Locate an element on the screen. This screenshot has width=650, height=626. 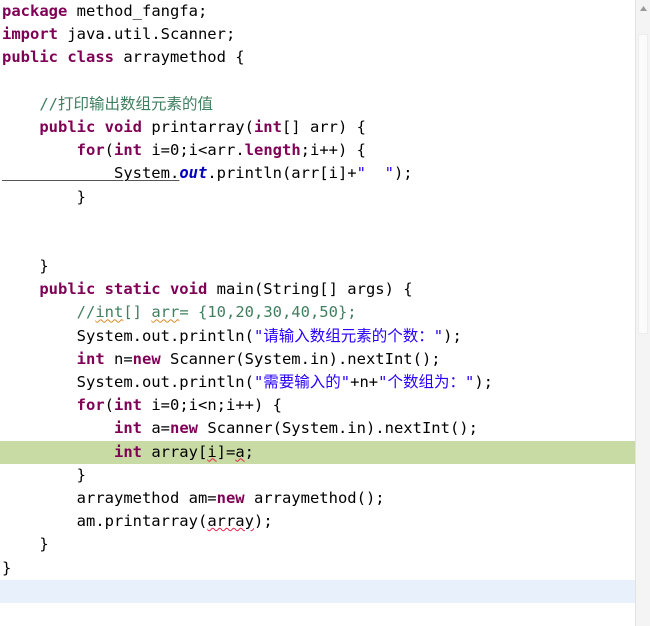
code-line: //int[] arr= {10,20,30,40,50}; is located at coordinates (317, 312).